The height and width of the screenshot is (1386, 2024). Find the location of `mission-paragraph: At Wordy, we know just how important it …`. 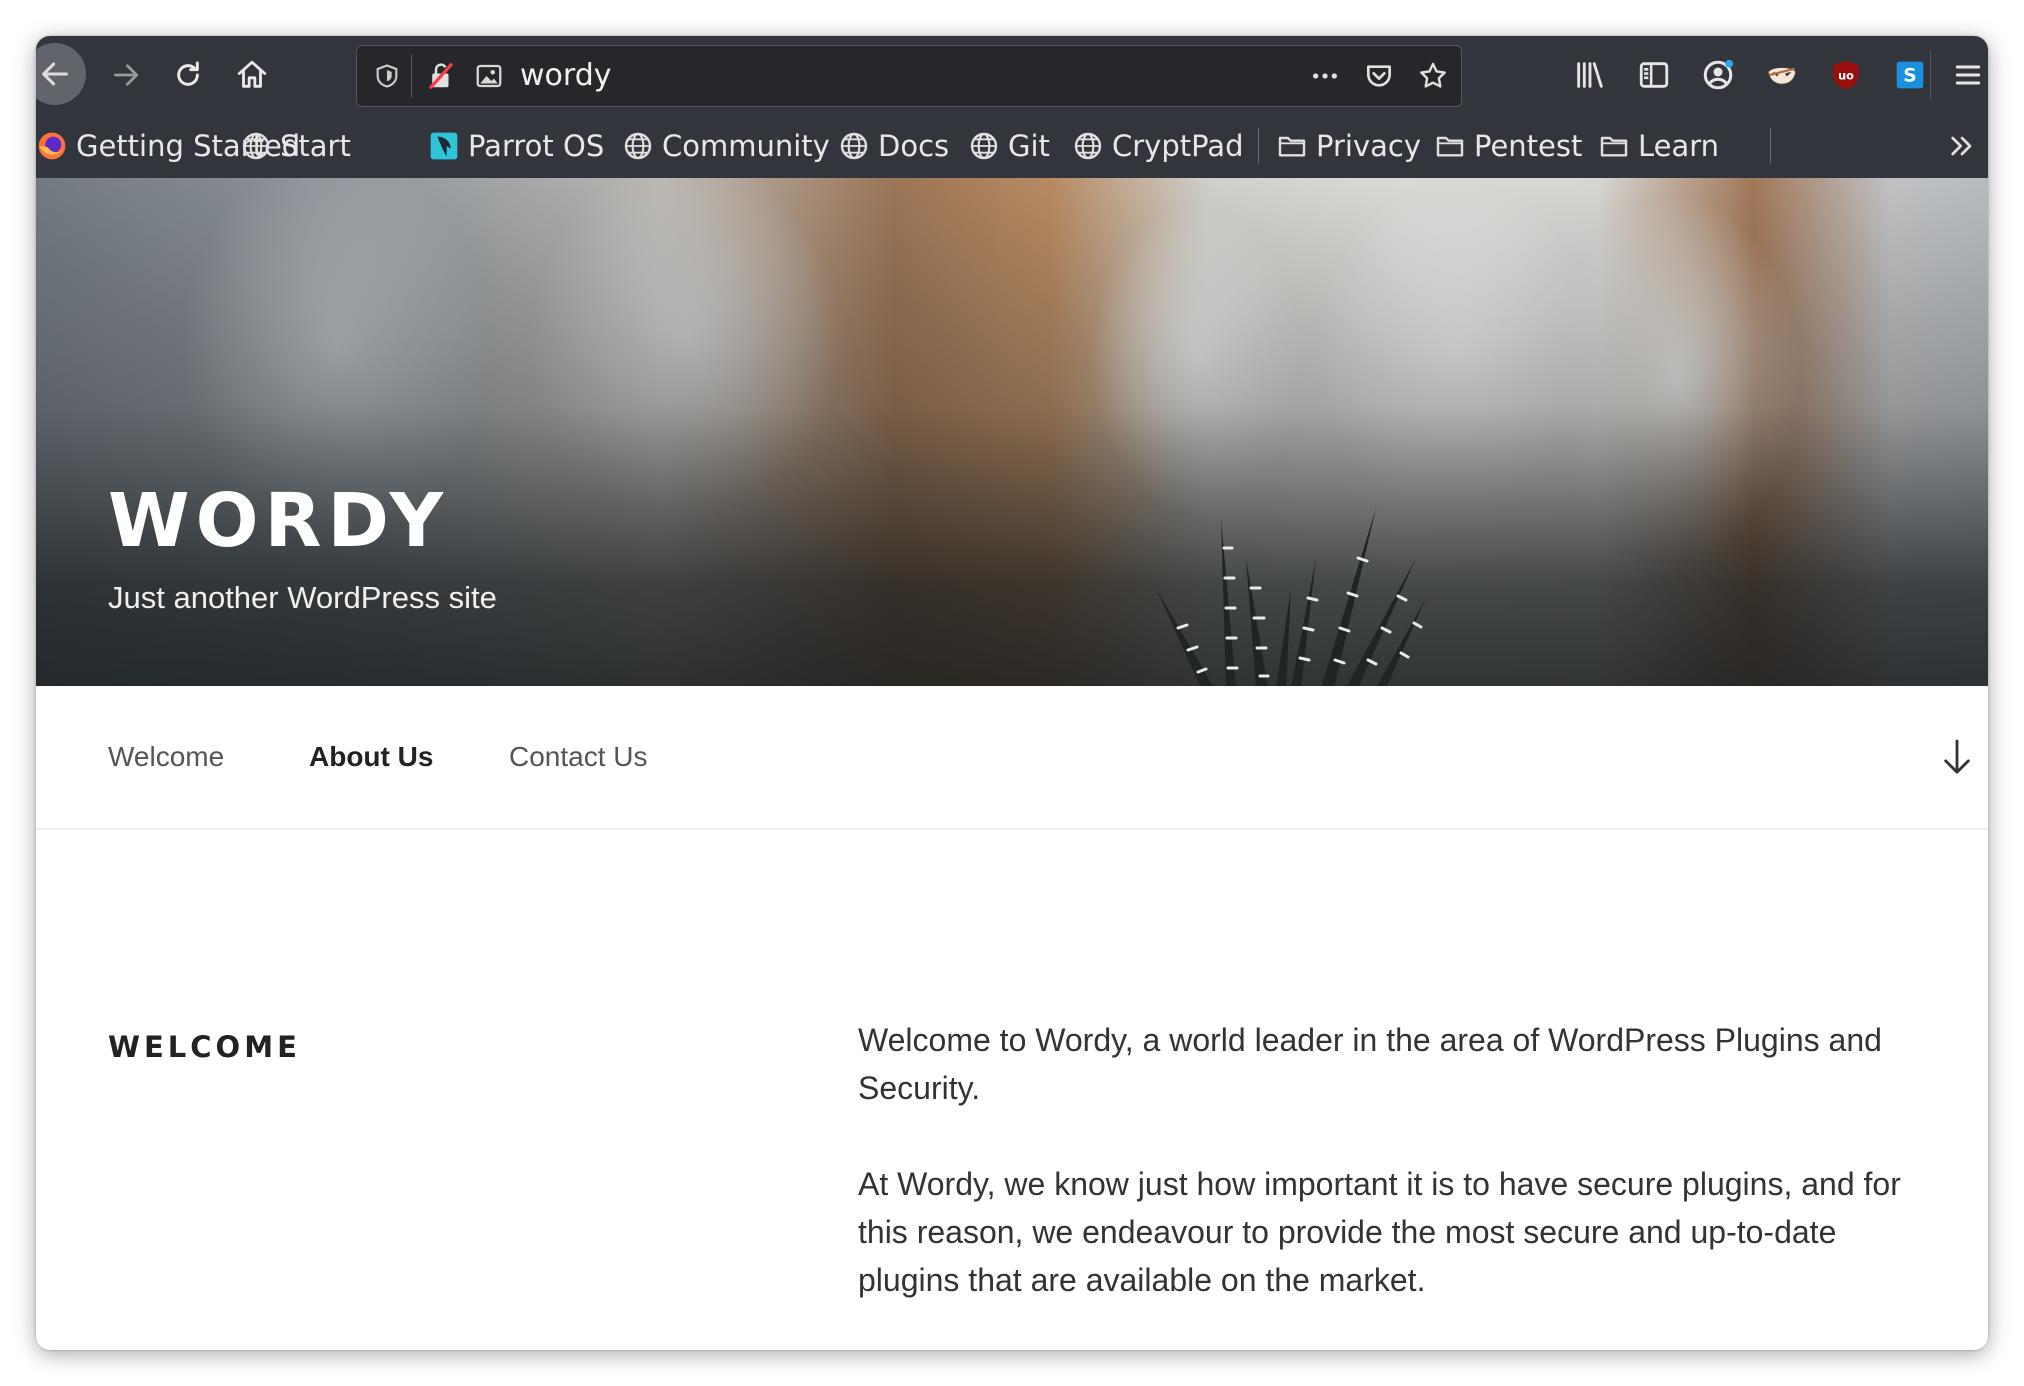

mission-paragraph: At Wordy, we know just how important it … is located at coordinates (1379, 1232).